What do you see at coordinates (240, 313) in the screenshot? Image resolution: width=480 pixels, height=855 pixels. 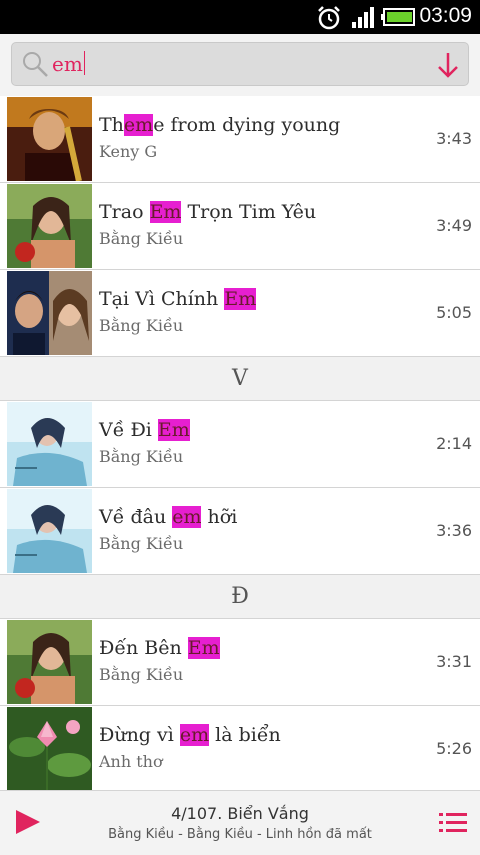 I see `song-row: Tại Vì Chính Em Bằng Kiều 5:05` at bounding box center [240, 313].